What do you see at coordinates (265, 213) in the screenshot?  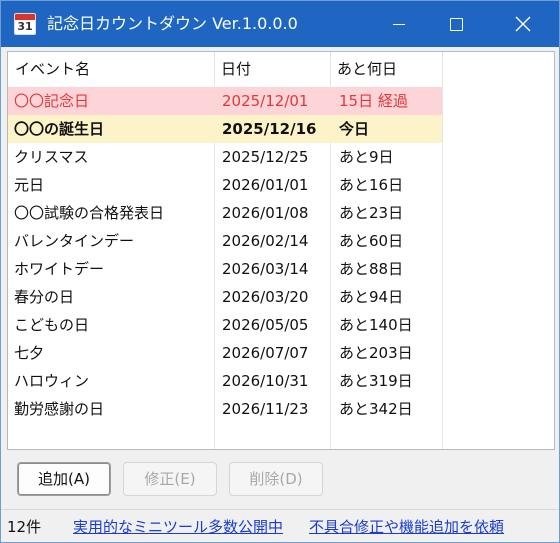 I see `cell-date: 2026/01/08` at bounding box center [265, 213].